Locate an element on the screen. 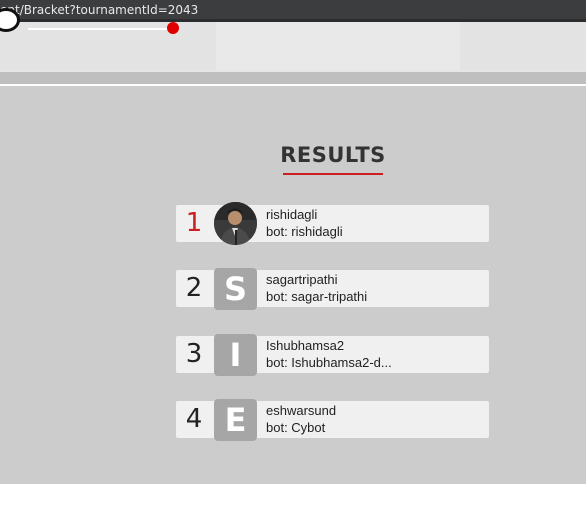 The image size is (586, 514). top-navigation is located at coordinates (293, 40).